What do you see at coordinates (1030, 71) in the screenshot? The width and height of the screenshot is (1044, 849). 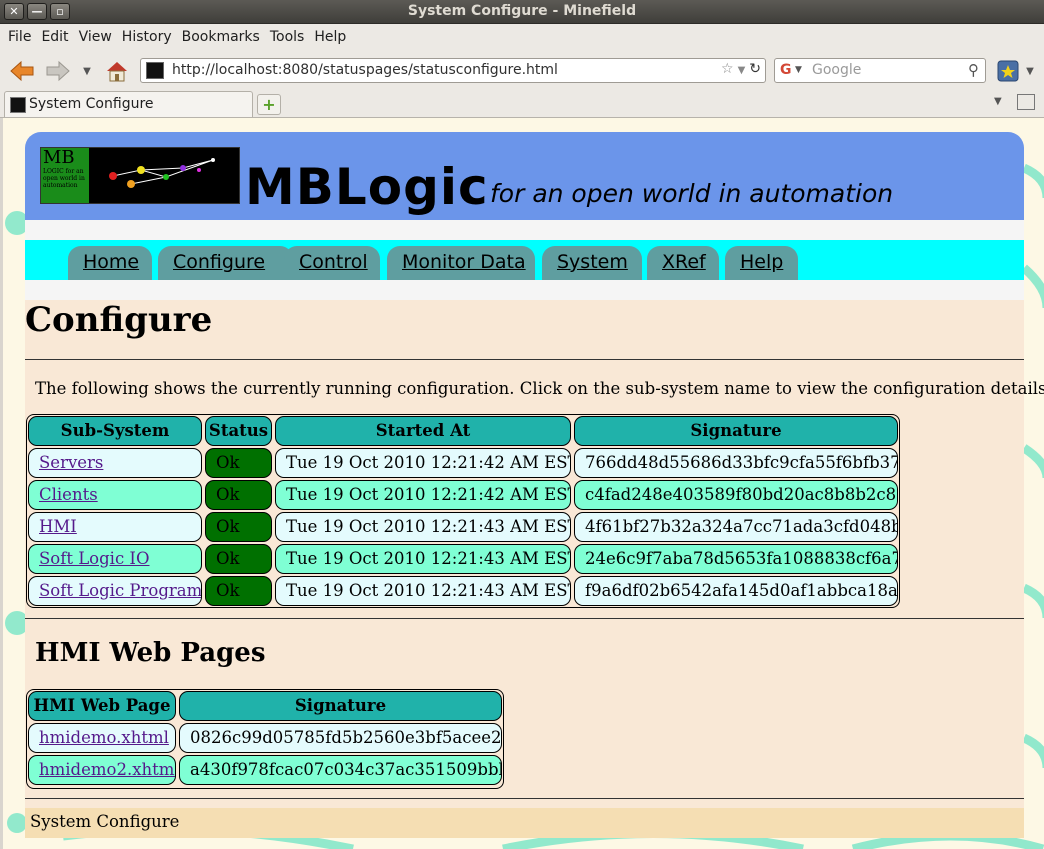 I see `bookmarks-dropdown-icon: ▼` at bounding box center [1030, 71].